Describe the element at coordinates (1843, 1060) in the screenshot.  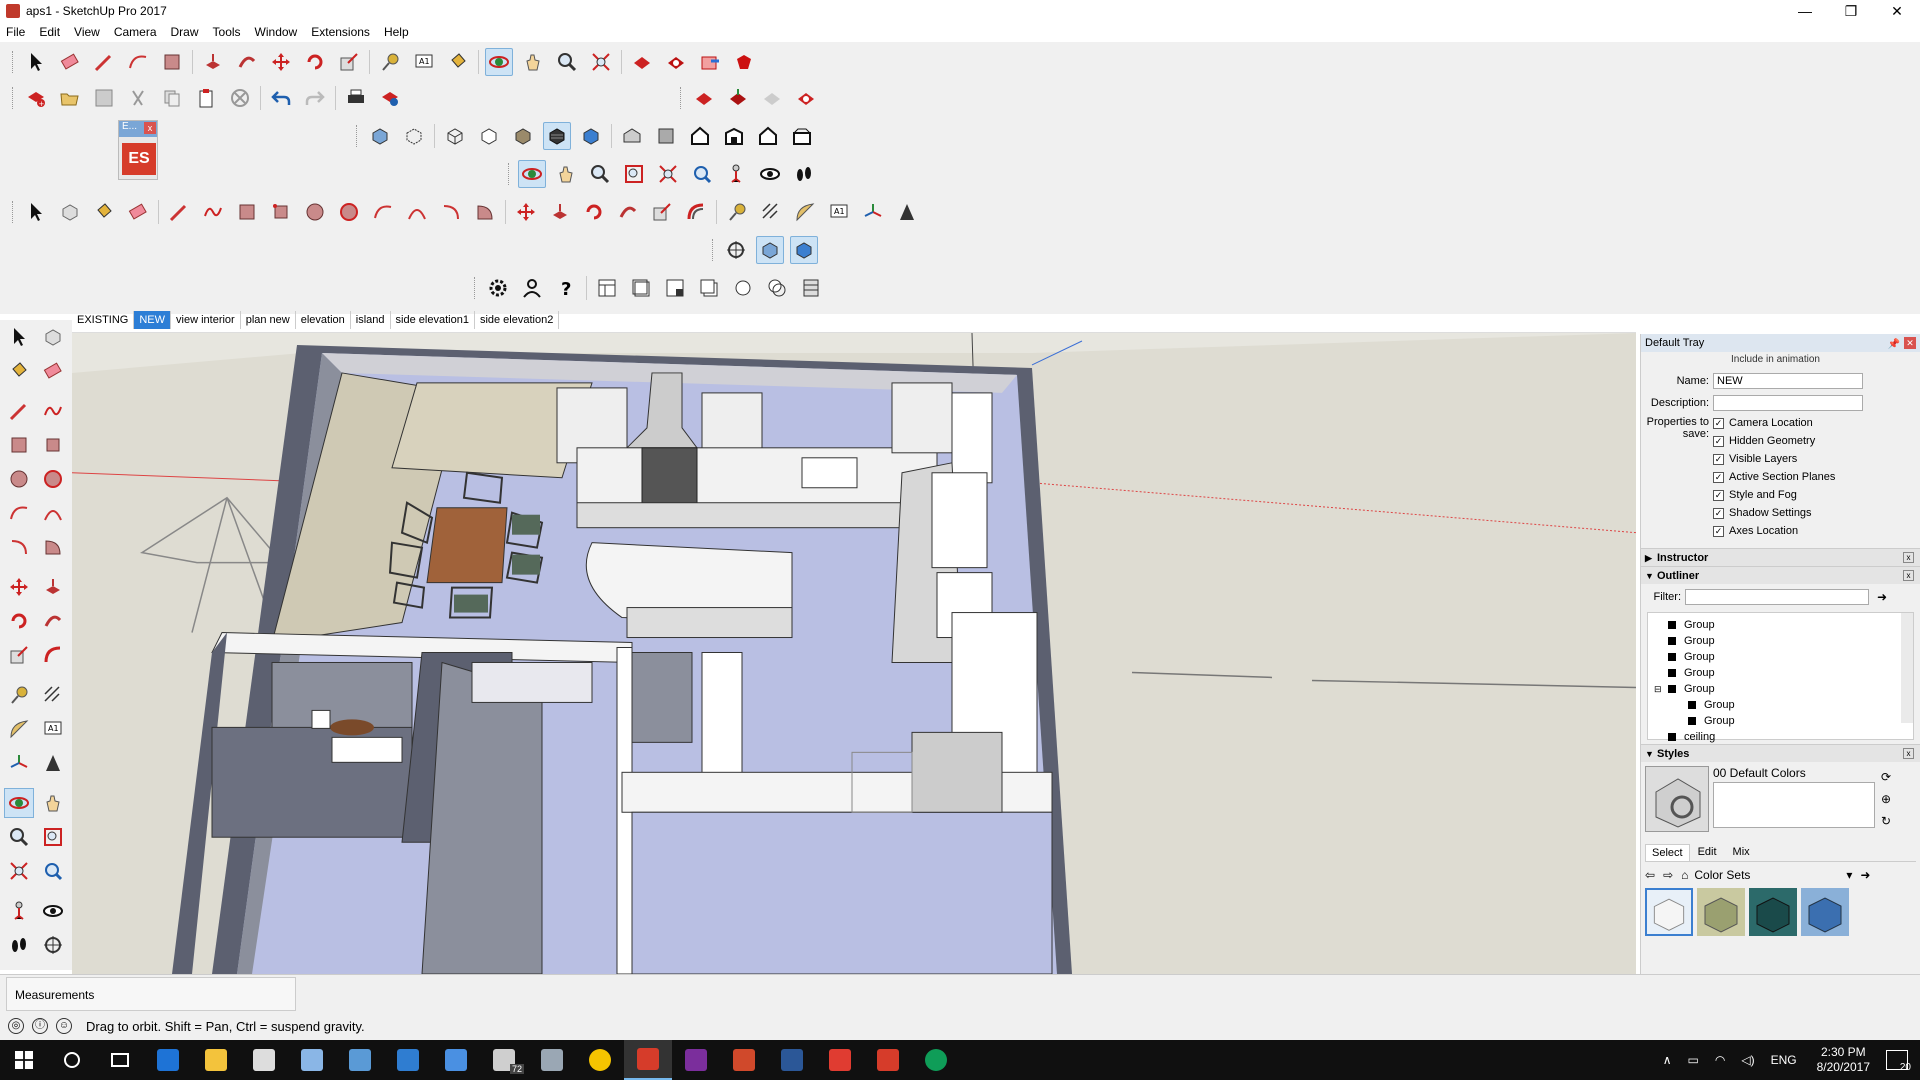
I see `system-clock: 2:30 PM 8/20/2017` at that location.